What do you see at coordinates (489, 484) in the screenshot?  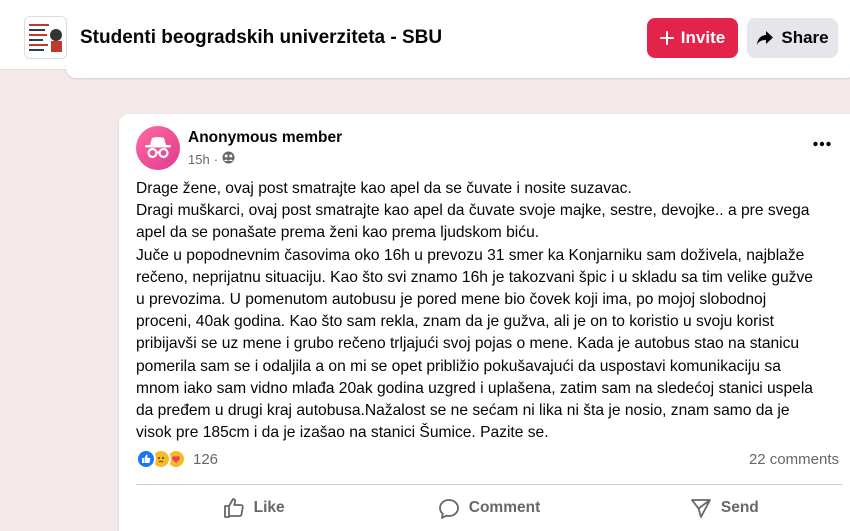 I see `actions-divider` at bounding box center [489, 484].